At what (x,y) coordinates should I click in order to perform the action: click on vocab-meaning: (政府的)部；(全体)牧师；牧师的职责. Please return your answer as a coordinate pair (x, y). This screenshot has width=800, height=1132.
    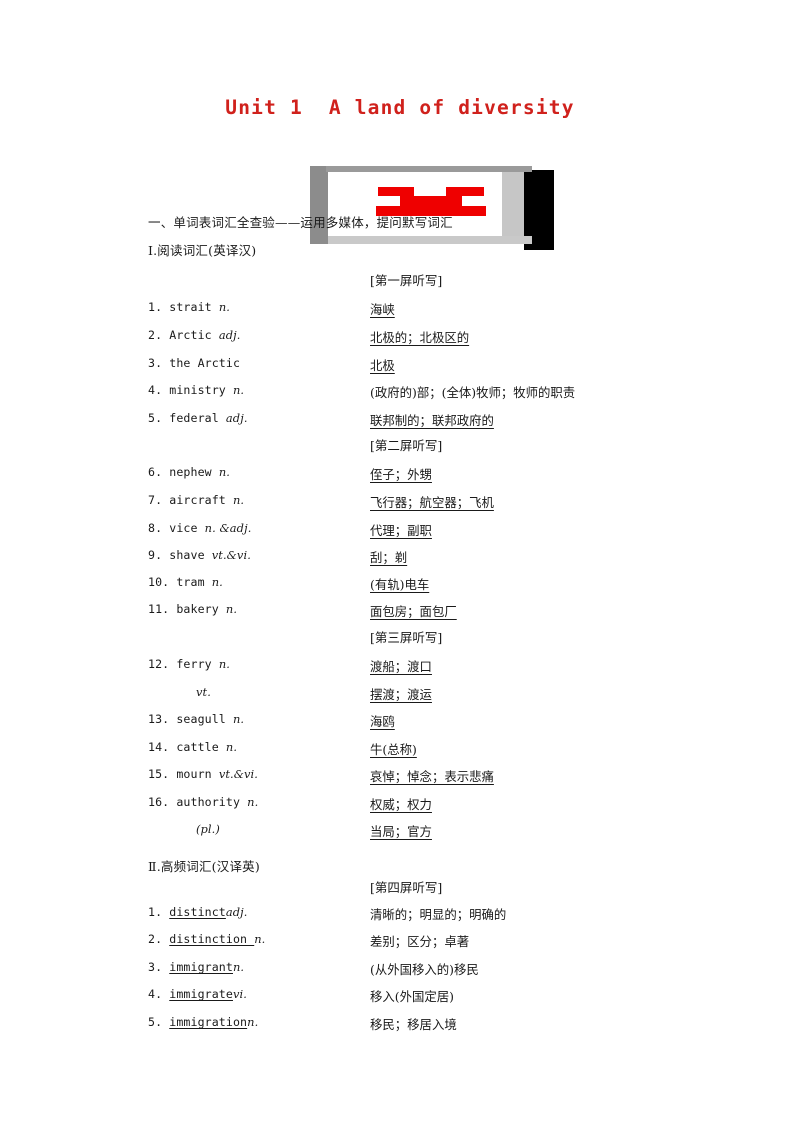
    Looking at the image, I should click on (473, 392).